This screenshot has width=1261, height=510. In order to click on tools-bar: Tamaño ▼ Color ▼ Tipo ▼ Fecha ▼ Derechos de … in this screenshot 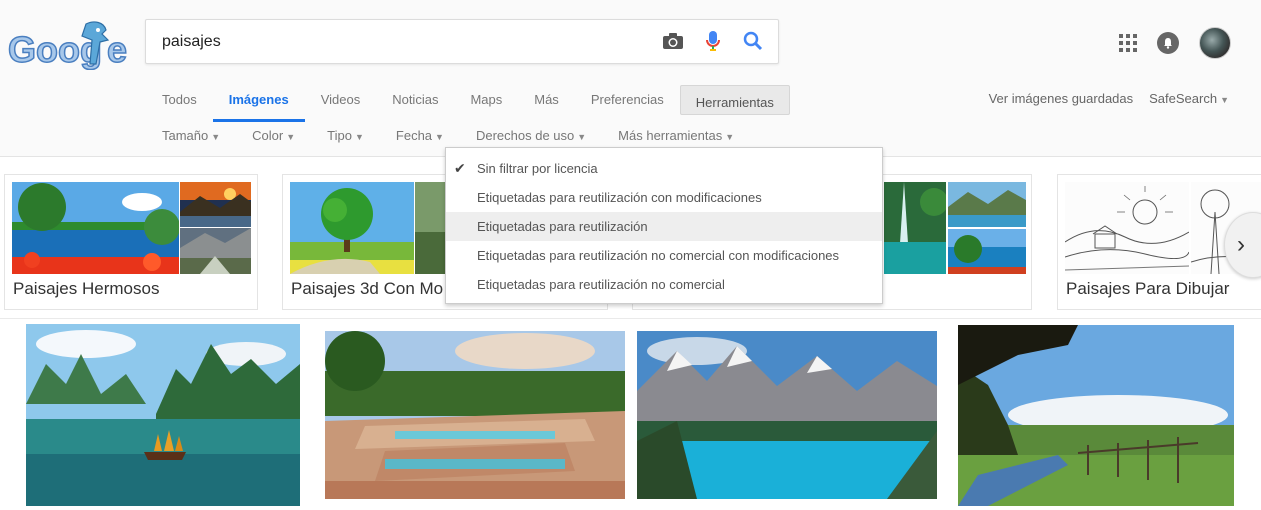, I will do `click(464, 135)`.